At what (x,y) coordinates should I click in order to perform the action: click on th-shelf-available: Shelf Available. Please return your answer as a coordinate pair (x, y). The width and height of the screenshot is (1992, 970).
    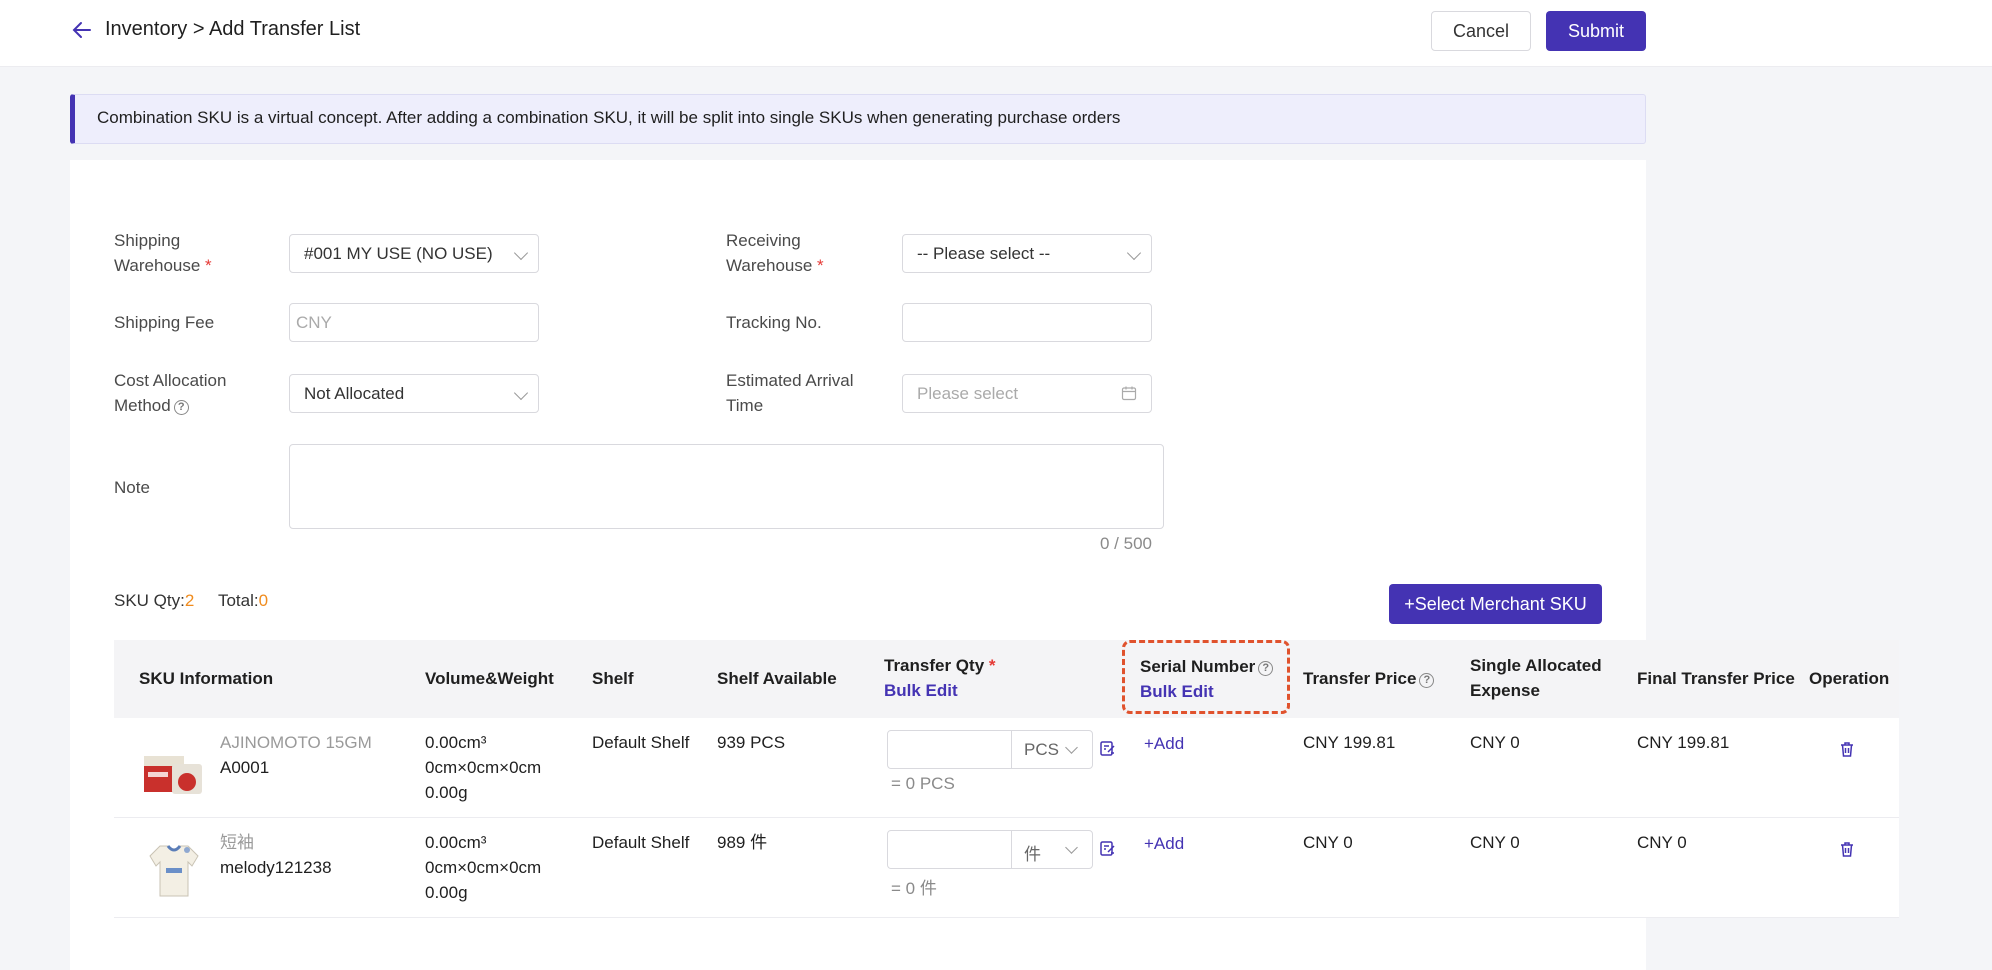
    Looking at the image, I should click on (777, 678).